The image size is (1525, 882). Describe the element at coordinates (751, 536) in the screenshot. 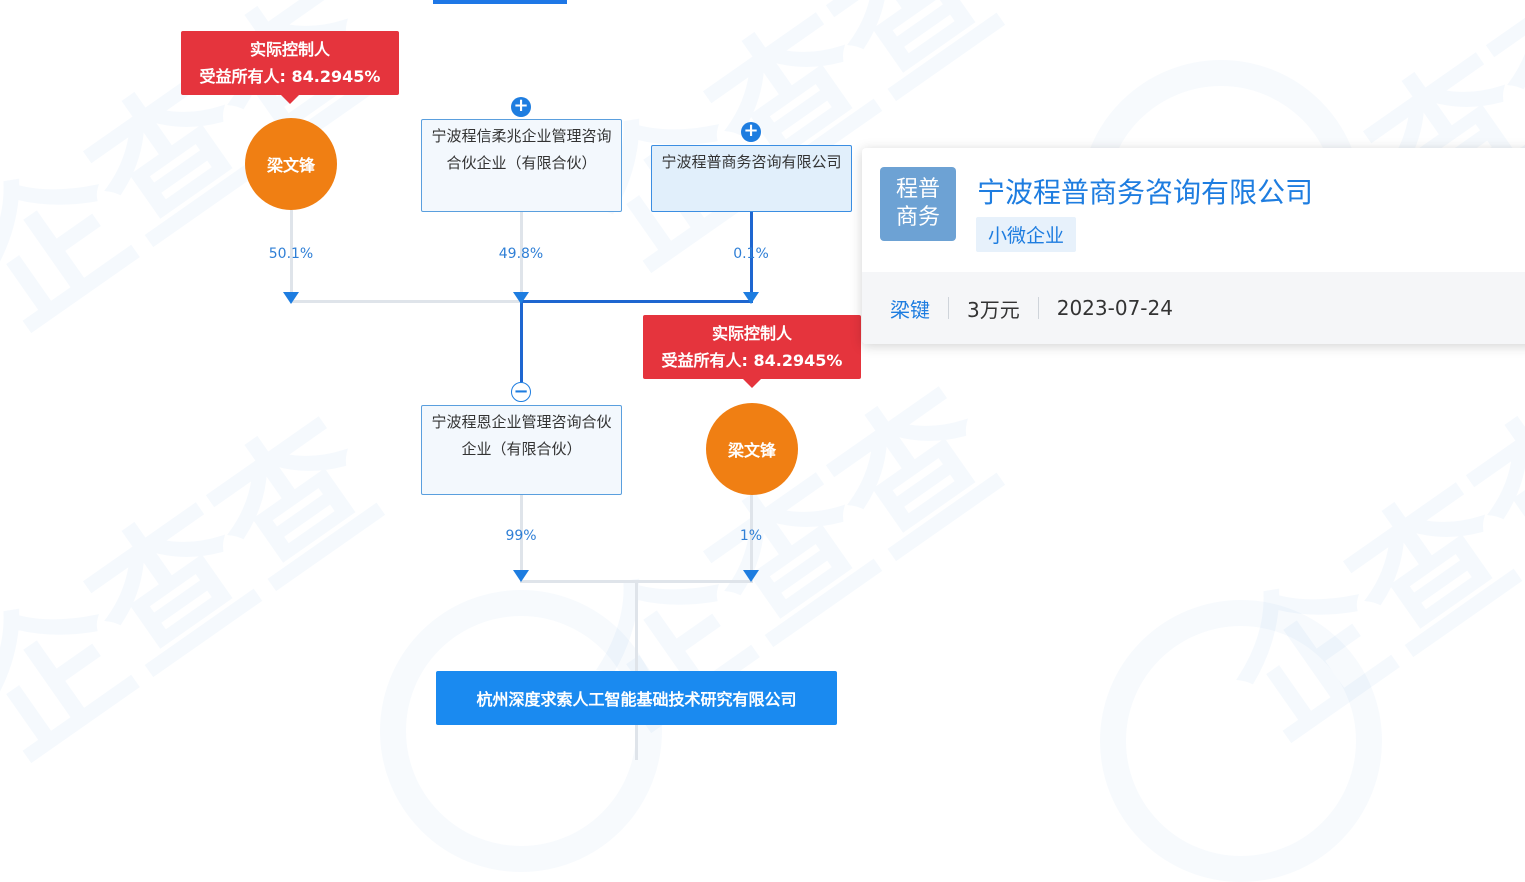

I see `share-percent: 1%` at that location.